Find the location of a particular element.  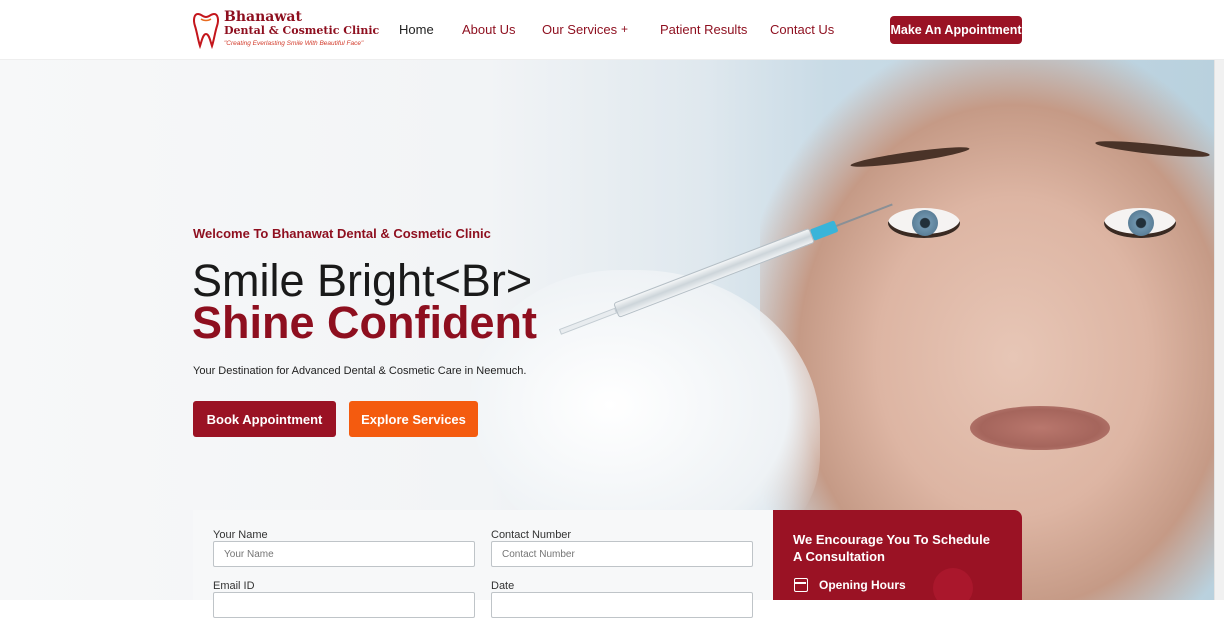

nav-contact: Contact Us is located at coordinates (802, 29).